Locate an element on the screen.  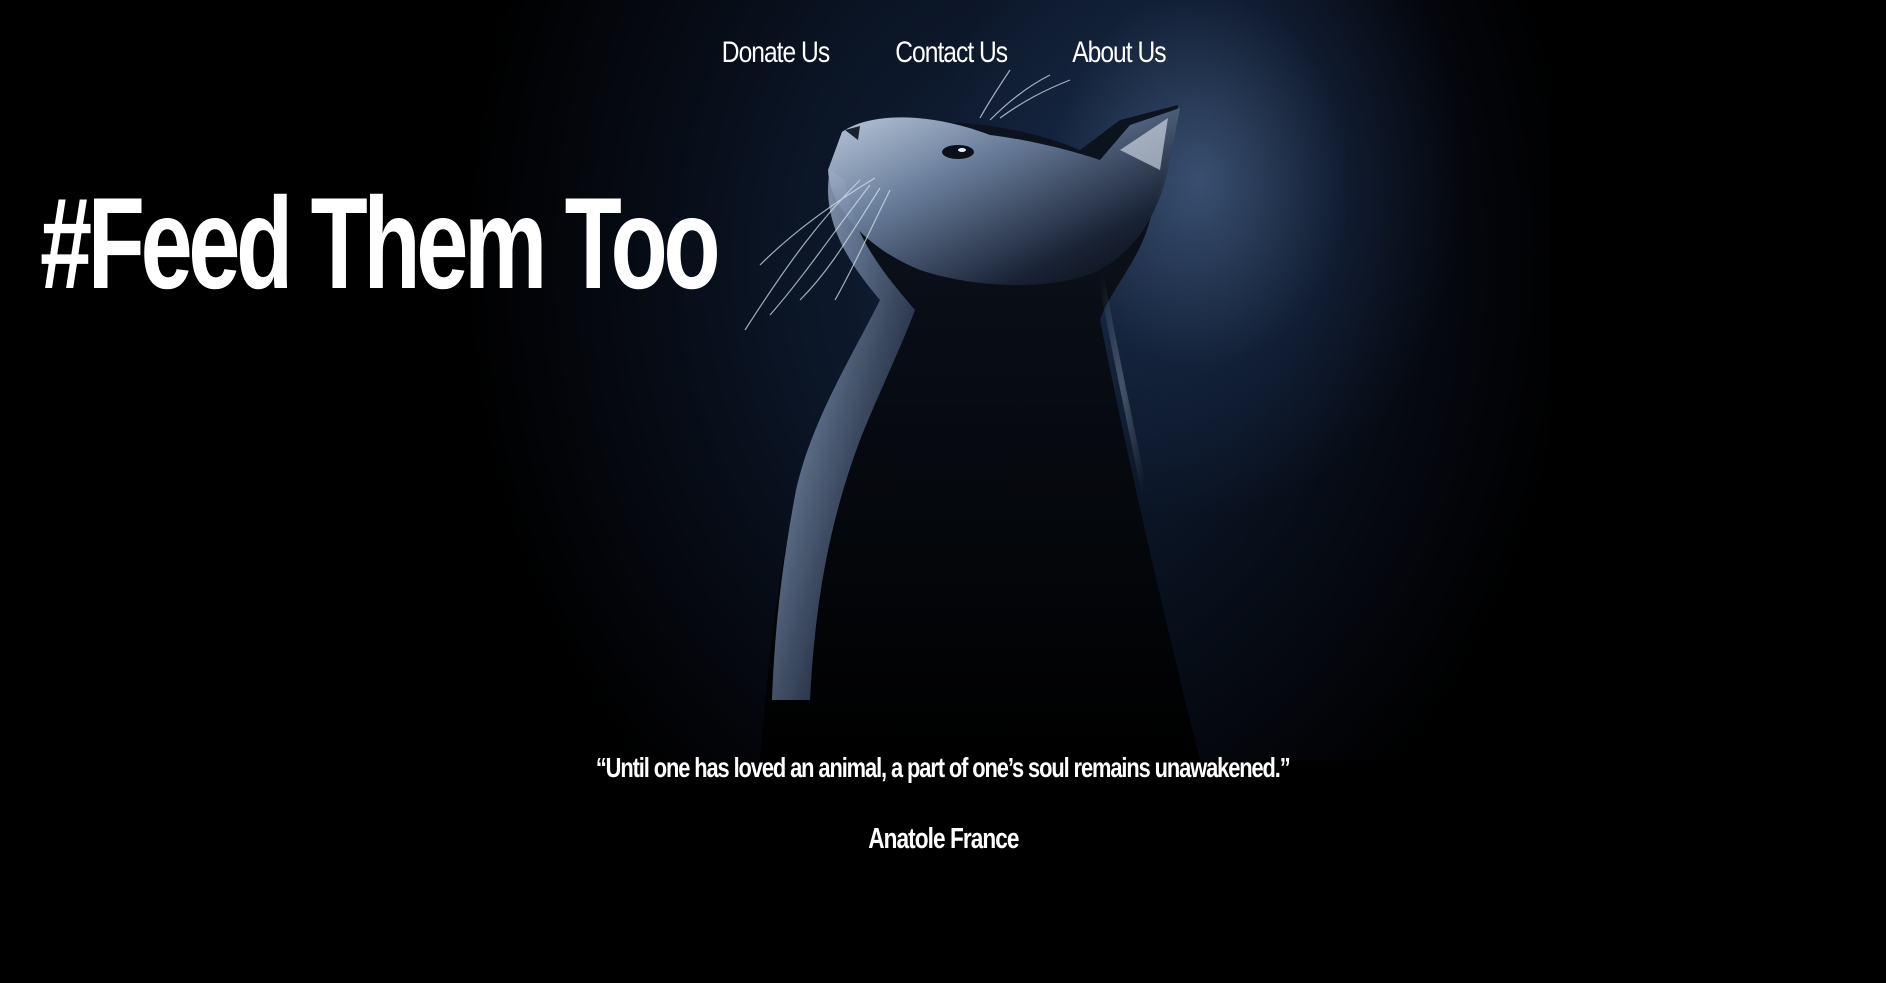
top-navigation: Donate Us Contact Us About Us is located at coordinates (943, 53).